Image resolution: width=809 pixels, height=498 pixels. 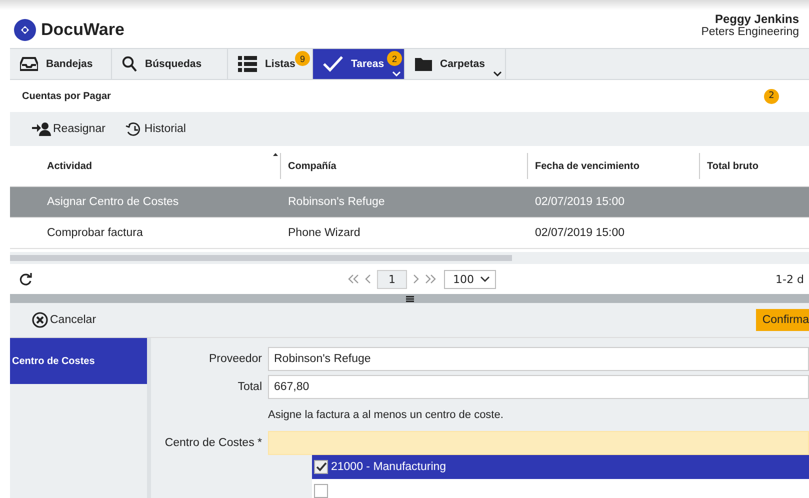 What do you see at coordinates (53, 320) in the screenshot?
I see `cancel-button: Cancelar` at bounding box center [53, 320].